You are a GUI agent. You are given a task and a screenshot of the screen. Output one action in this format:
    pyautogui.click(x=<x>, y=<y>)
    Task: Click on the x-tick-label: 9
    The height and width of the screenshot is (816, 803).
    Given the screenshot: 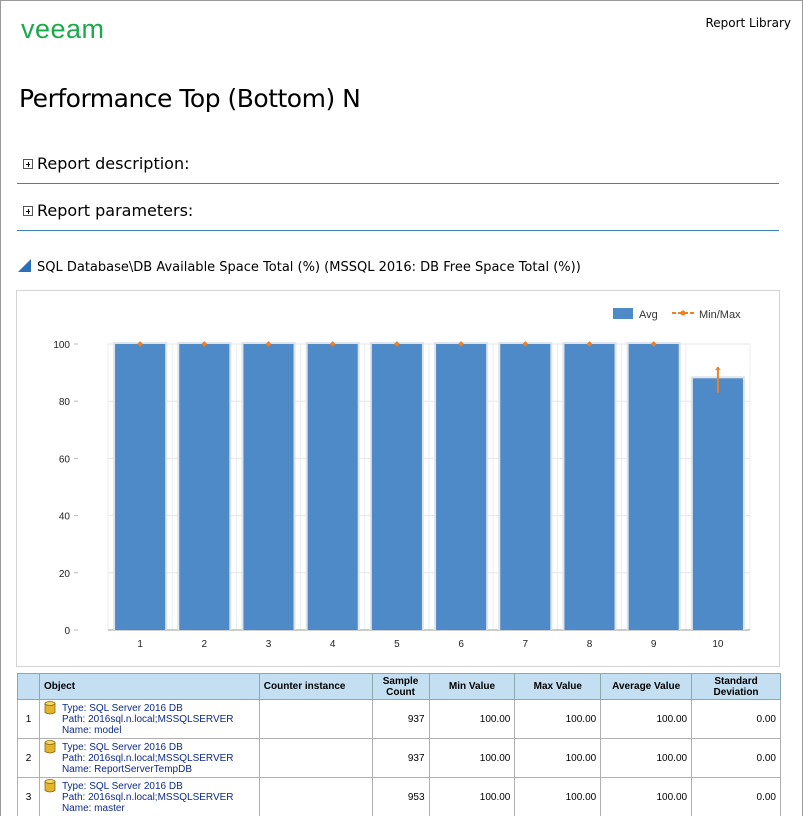 What is the action you would take?
    pyautogui.click(x=654, y=644)
    